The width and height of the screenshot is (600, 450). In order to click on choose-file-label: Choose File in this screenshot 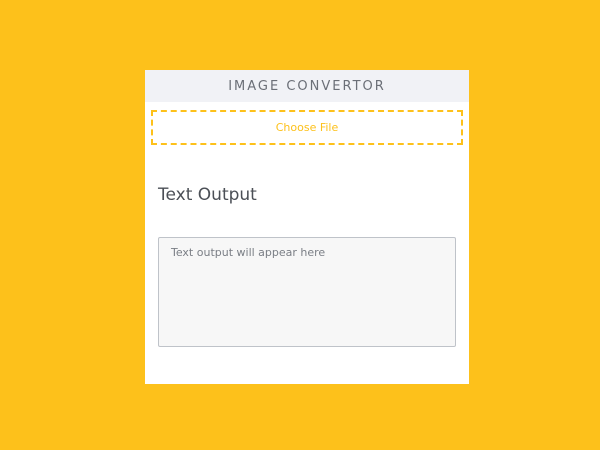, I will do `click(307, 127)`.